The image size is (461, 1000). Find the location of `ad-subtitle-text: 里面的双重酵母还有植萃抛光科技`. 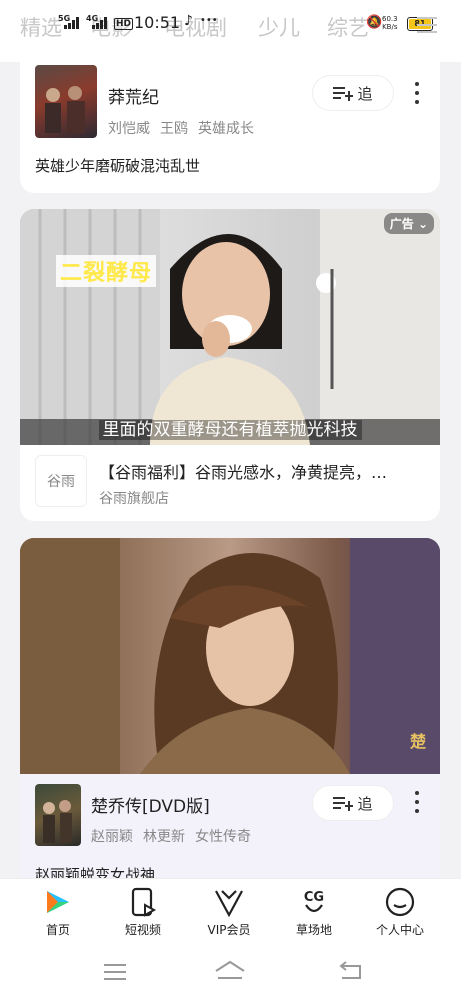

ad-subtitle-text: 里面的双重酵母还有植萃抛光科技 is located at coordinates (230, 430).